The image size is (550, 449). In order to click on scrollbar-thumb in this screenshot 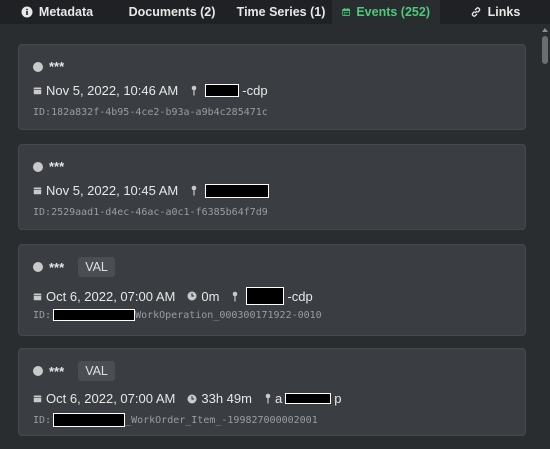, I will do `click(545, 50)`.